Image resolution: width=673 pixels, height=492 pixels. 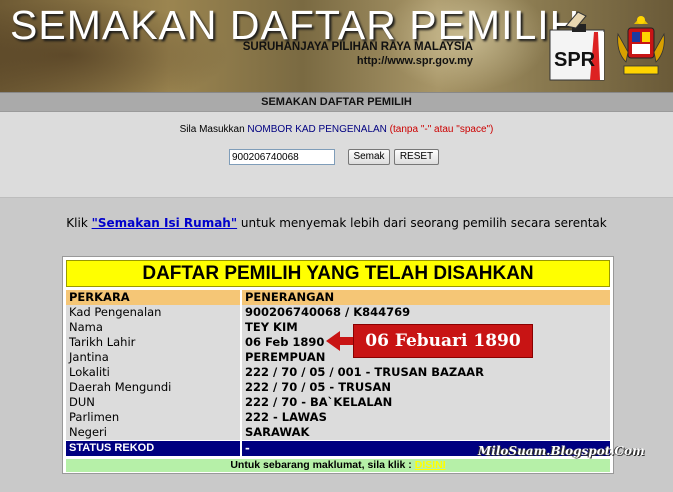 What do you see at coordinates (369, 157) in the screenshot?
I see `search-button: Semak` at bounding box center [369, 157].